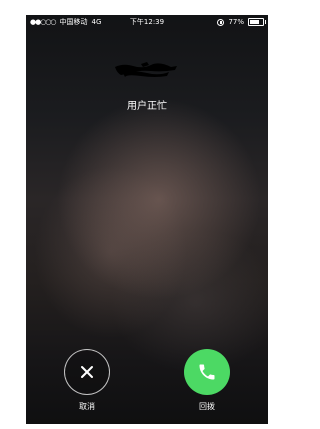  I want to click on phone-icon, so click(207, 372).